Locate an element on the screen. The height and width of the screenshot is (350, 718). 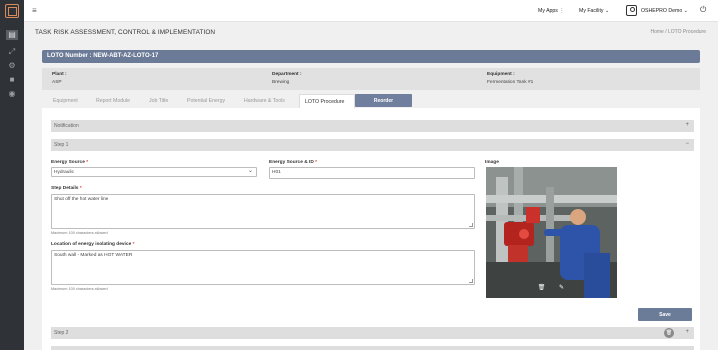
step-1-label: Step 1 is located at coordinates (61, 145).